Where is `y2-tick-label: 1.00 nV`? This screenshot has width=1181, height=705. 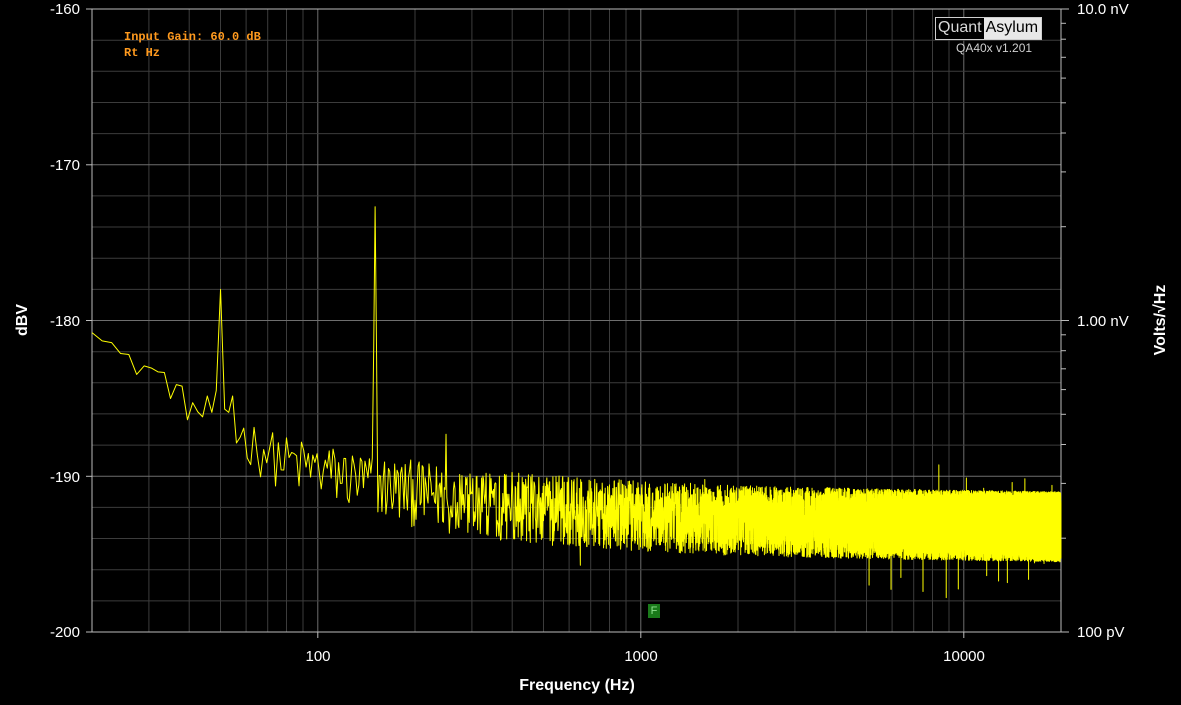 y2-tick-label: 1.00 nV is located at coordinates (1103, 321).